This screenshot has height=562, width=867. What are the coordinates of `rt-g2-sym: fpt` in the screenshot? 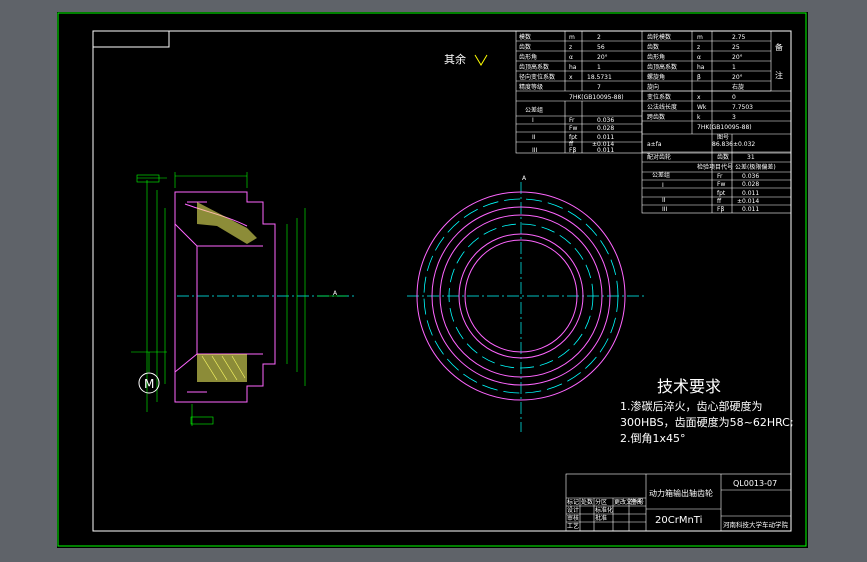 It's located at (721, 193).